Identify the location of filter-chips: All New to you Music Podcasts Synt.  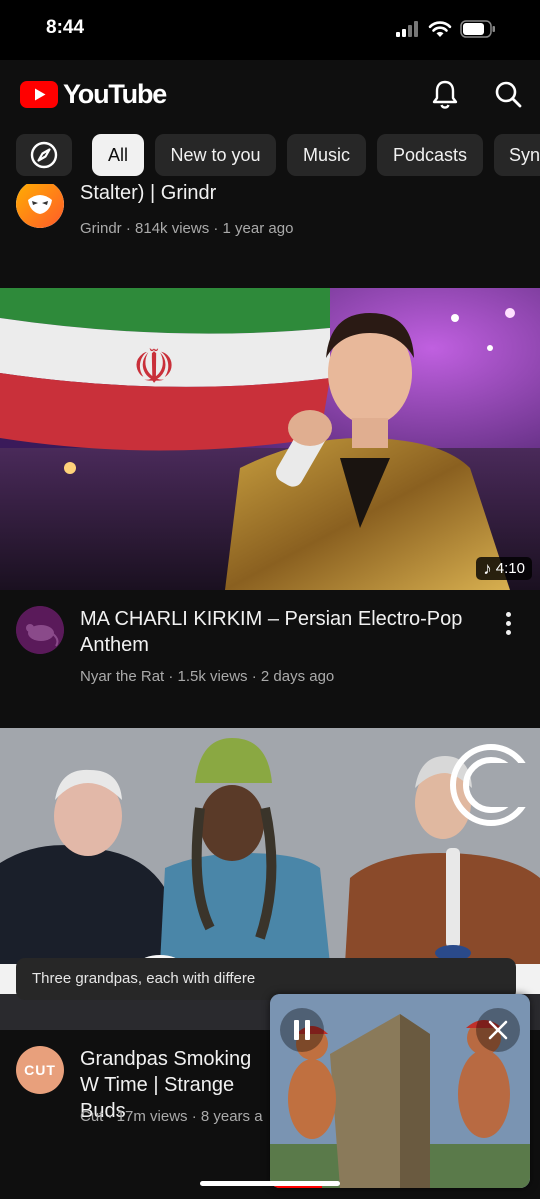
(270, 156).